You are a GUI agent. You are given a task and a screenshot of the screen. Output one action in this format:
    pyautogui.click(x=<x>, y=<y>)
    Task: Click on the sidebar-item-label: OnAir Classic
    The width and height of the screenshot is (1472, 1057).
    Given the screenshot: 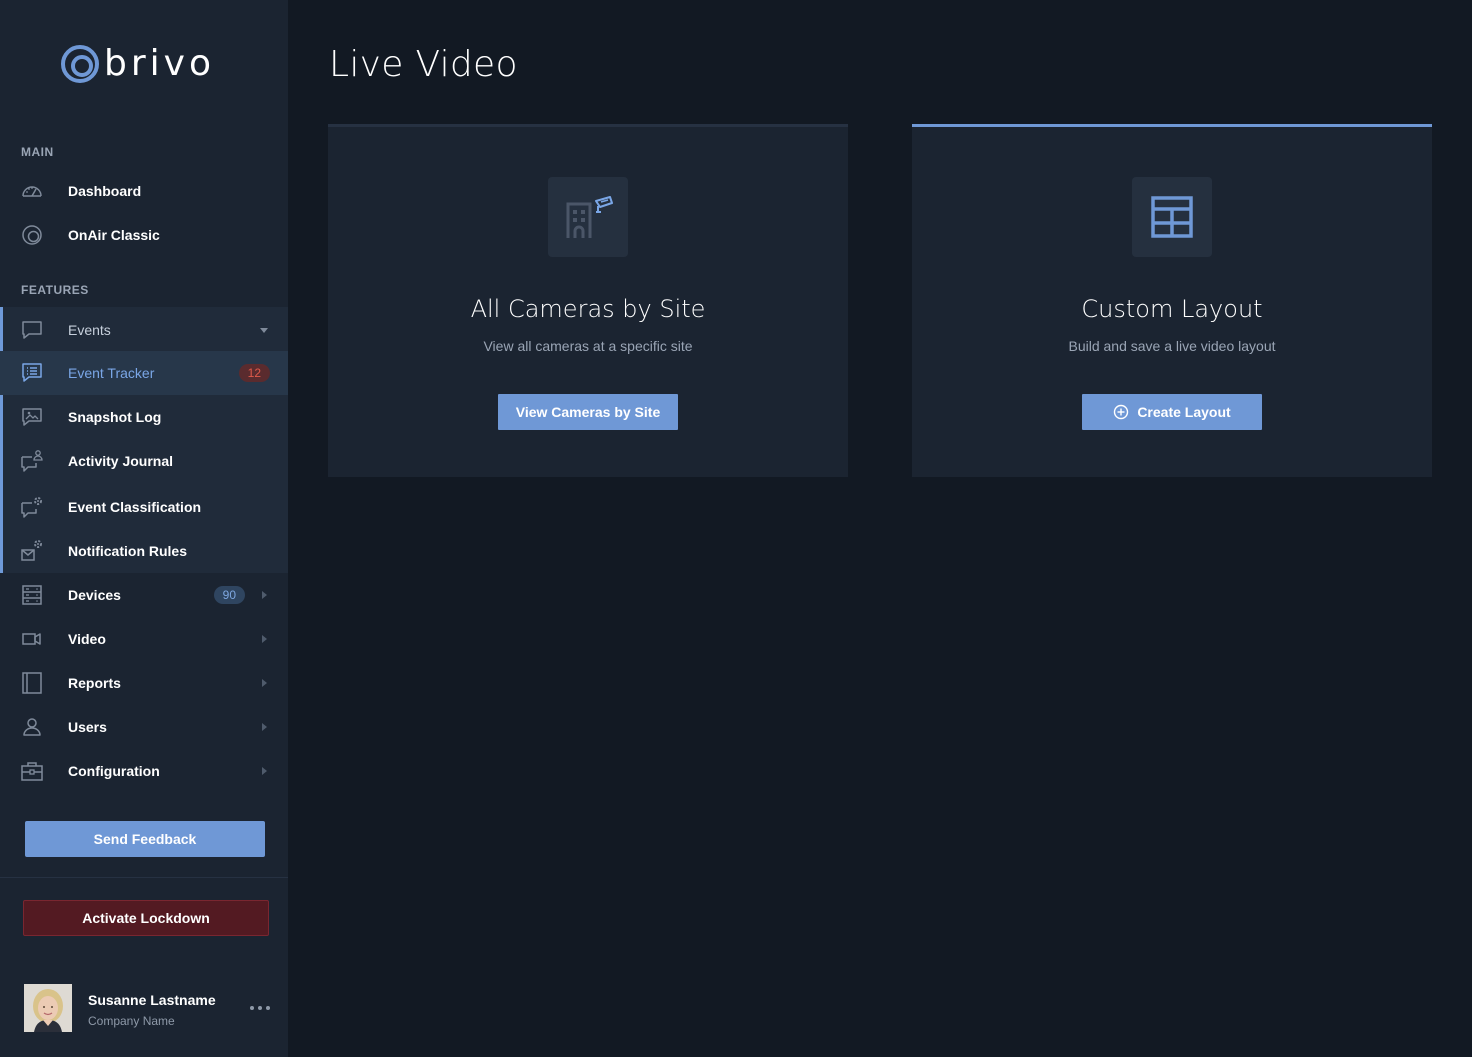 What is the action you would take?
    pyautogui.click(x=114, y=235)
    